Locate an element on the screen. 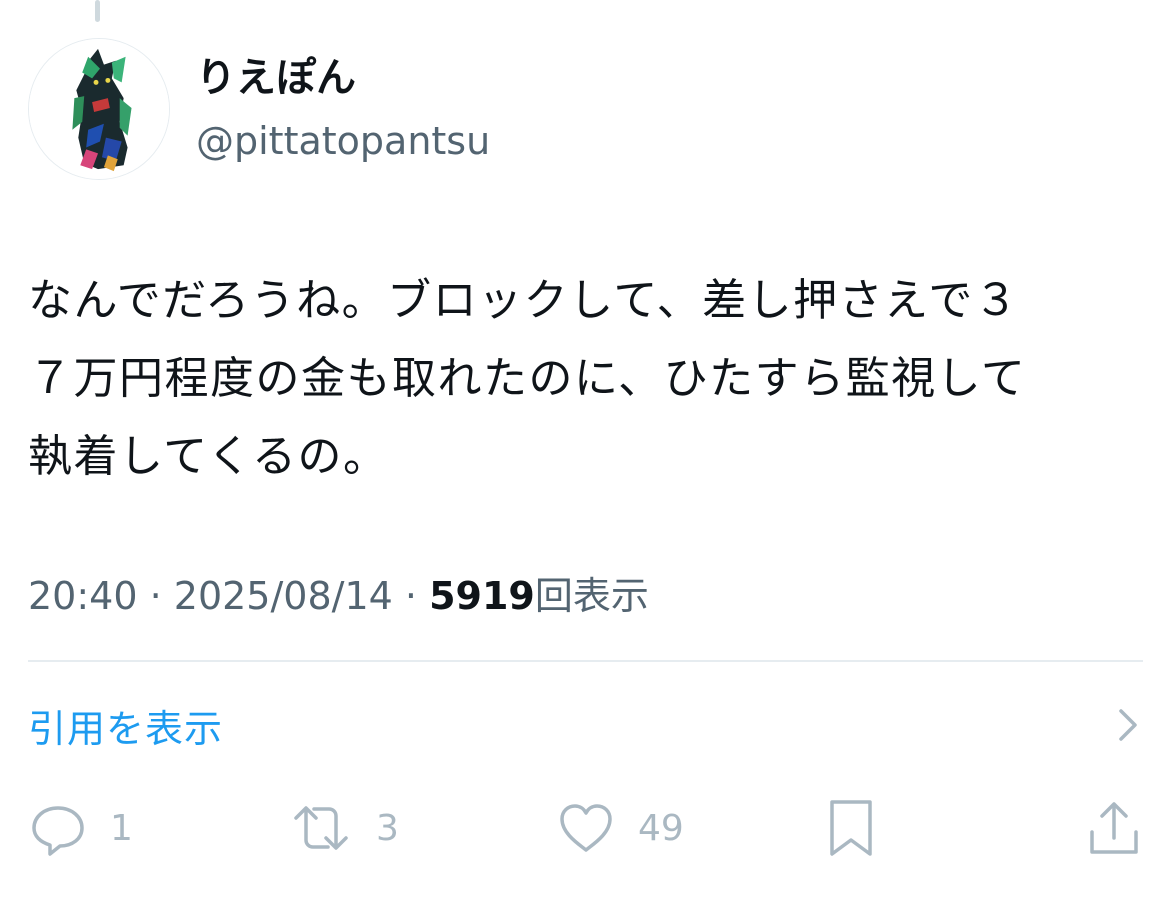  reply-button: 1 is located at coordinates (80, 828).